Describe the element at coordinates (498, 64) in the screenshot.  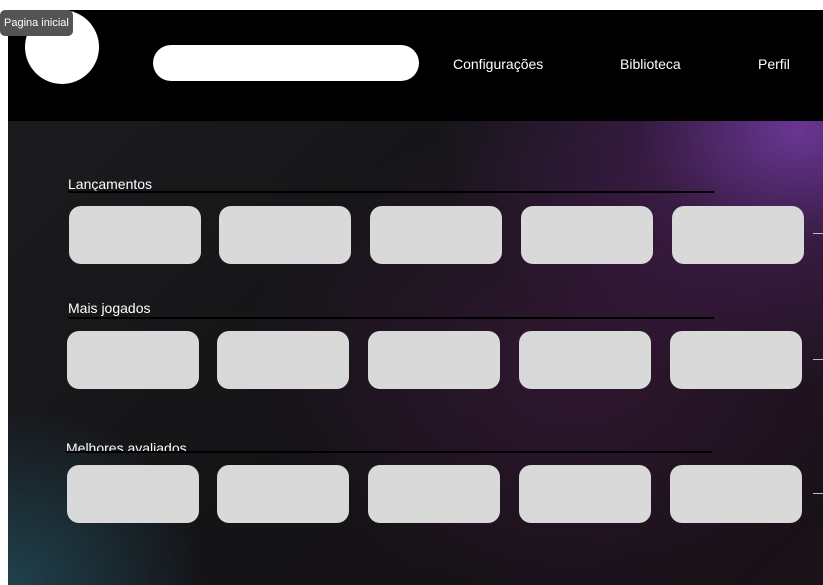
I see `nav-link-configuracoes: Configurações` at that location.